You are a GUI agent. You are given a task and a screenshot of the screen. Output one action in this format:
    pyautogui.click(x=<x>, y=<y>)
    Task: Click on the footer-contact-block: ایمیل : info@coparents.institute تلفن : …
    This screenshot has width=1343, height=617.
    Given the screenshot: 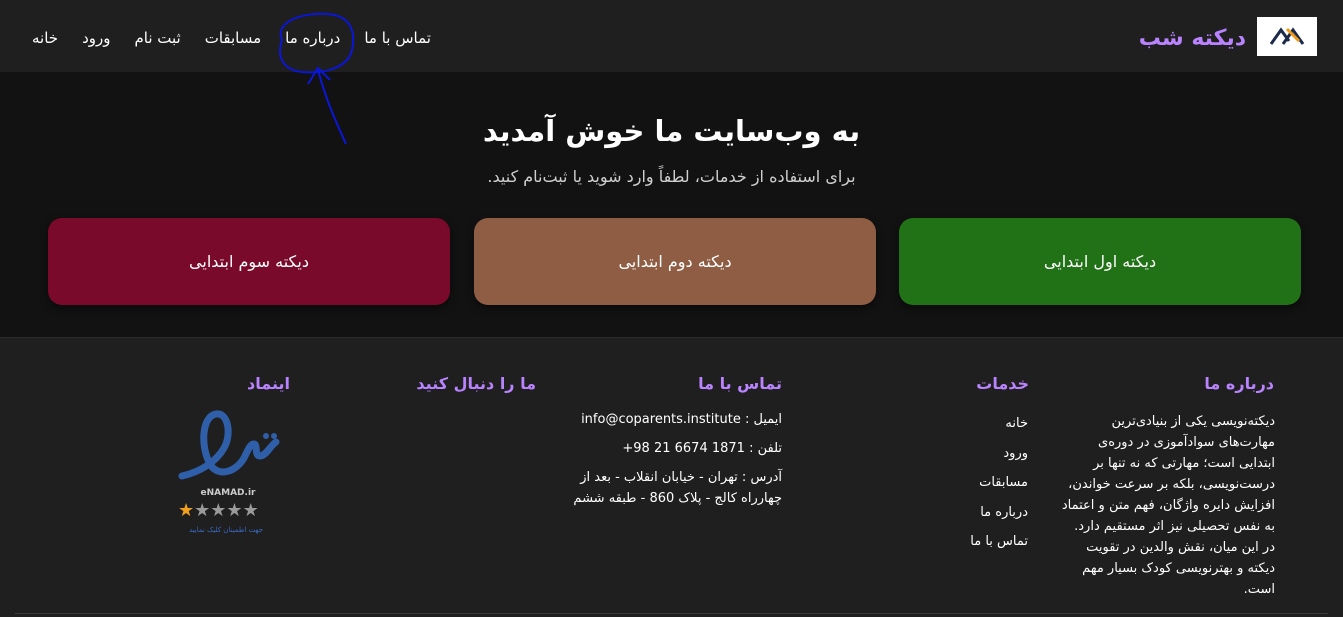 What is the action you would take?
    pyautogui.click(x=671, y=463)
    